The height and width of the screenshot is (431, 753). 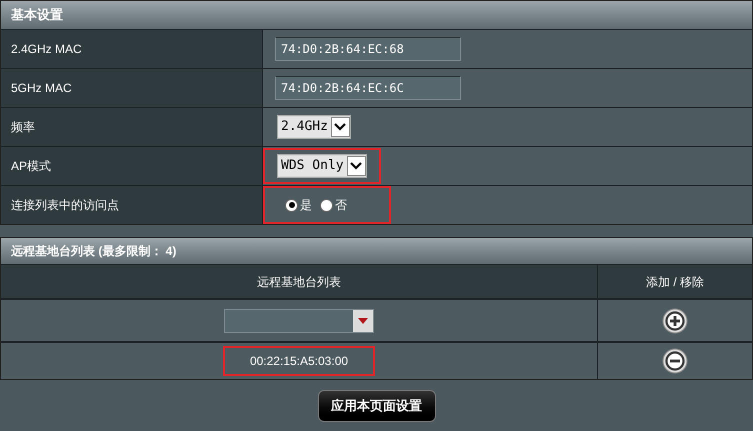 I want to click on radio-label: 是, so click(x=306, y=205).